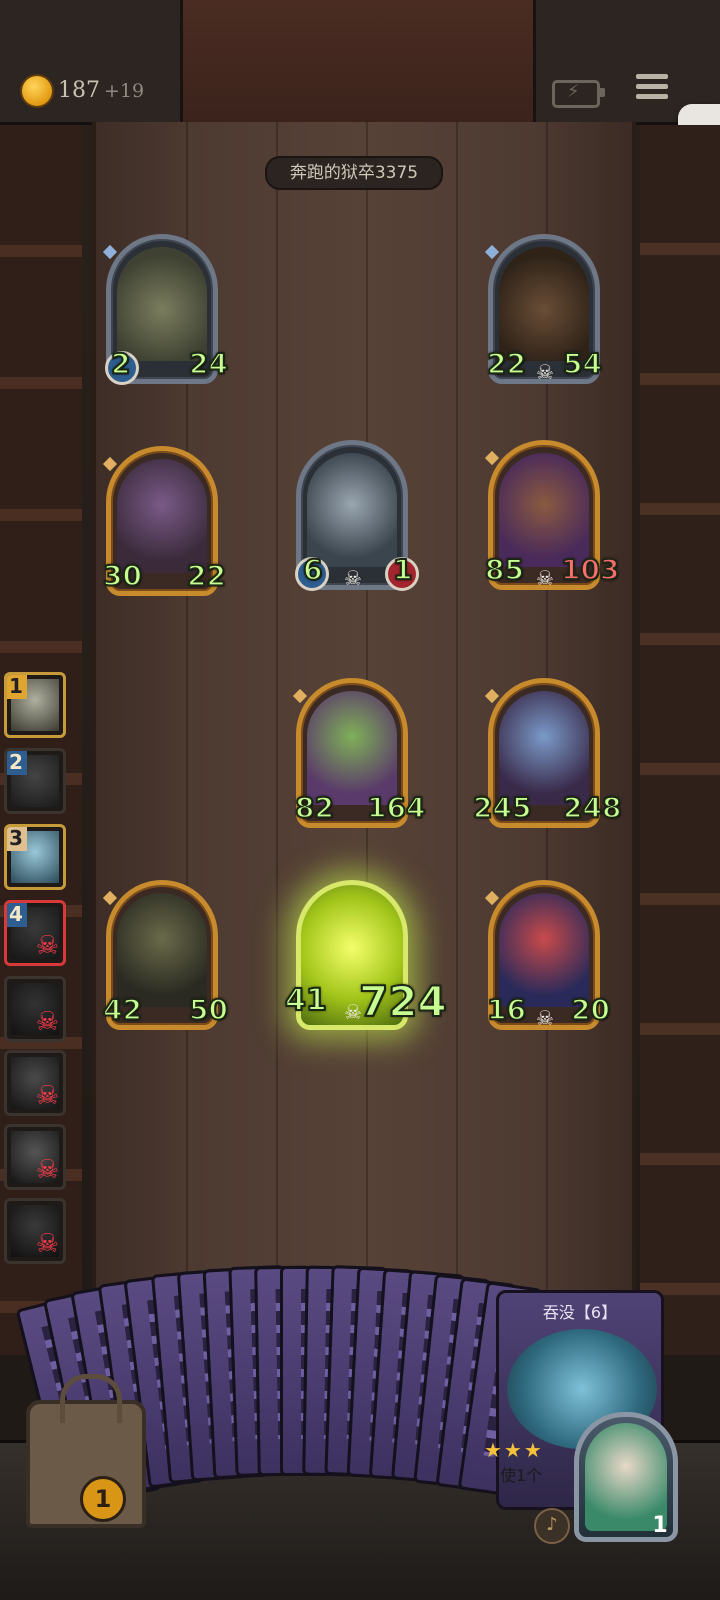 The image size is (720, 1600). What do you see at coordinates (521, 1475) in the screenshot?
I see `card-hint-text: 使1个` at bounding box center [521, 1475].